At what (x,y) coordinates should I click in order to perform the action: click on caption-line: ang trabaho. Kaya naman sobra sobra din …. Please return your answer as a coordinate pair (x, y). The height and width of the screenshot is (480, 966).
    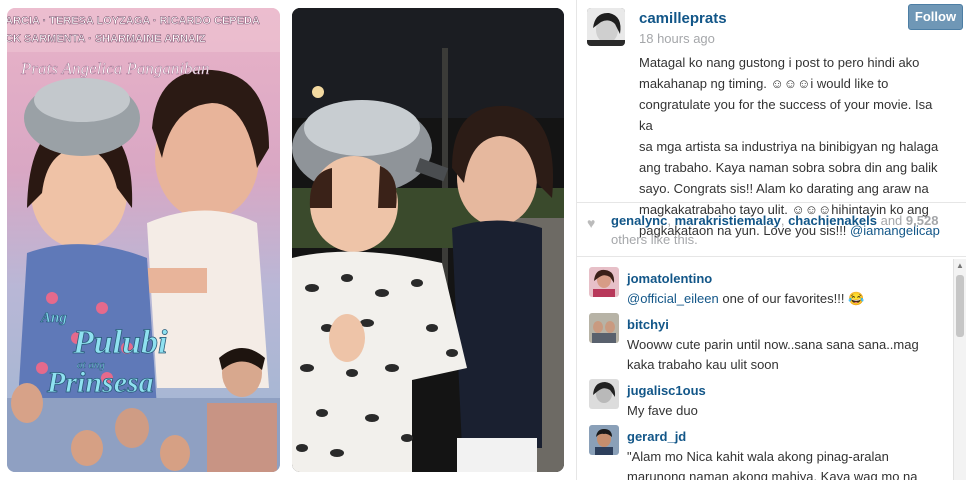
    Looking at the image, I should click on (788, 167).